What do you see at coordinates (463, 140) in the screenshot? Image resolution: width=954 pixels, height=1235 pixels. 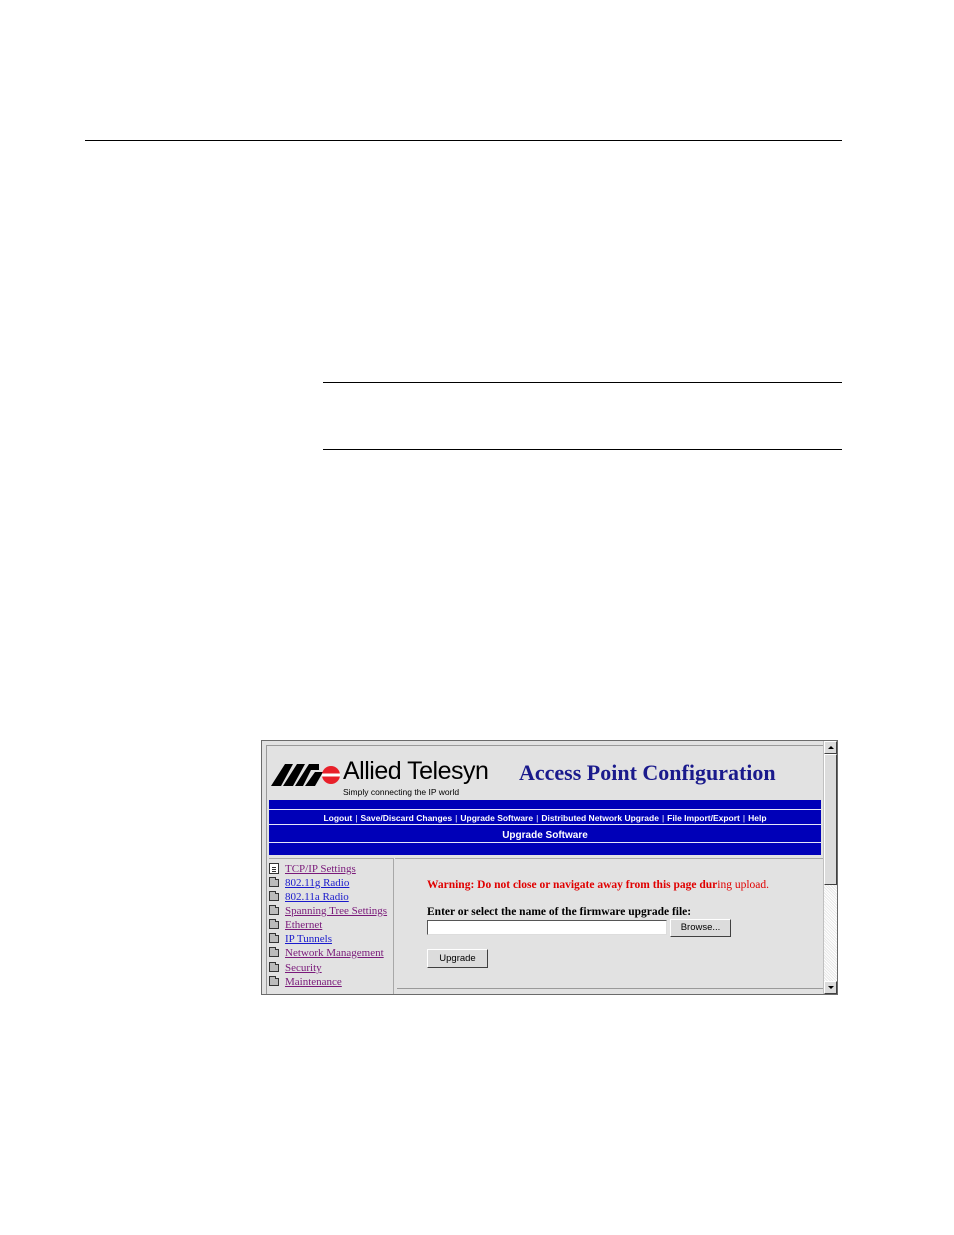 I see `header-rule` at bounding box center [463, 140].